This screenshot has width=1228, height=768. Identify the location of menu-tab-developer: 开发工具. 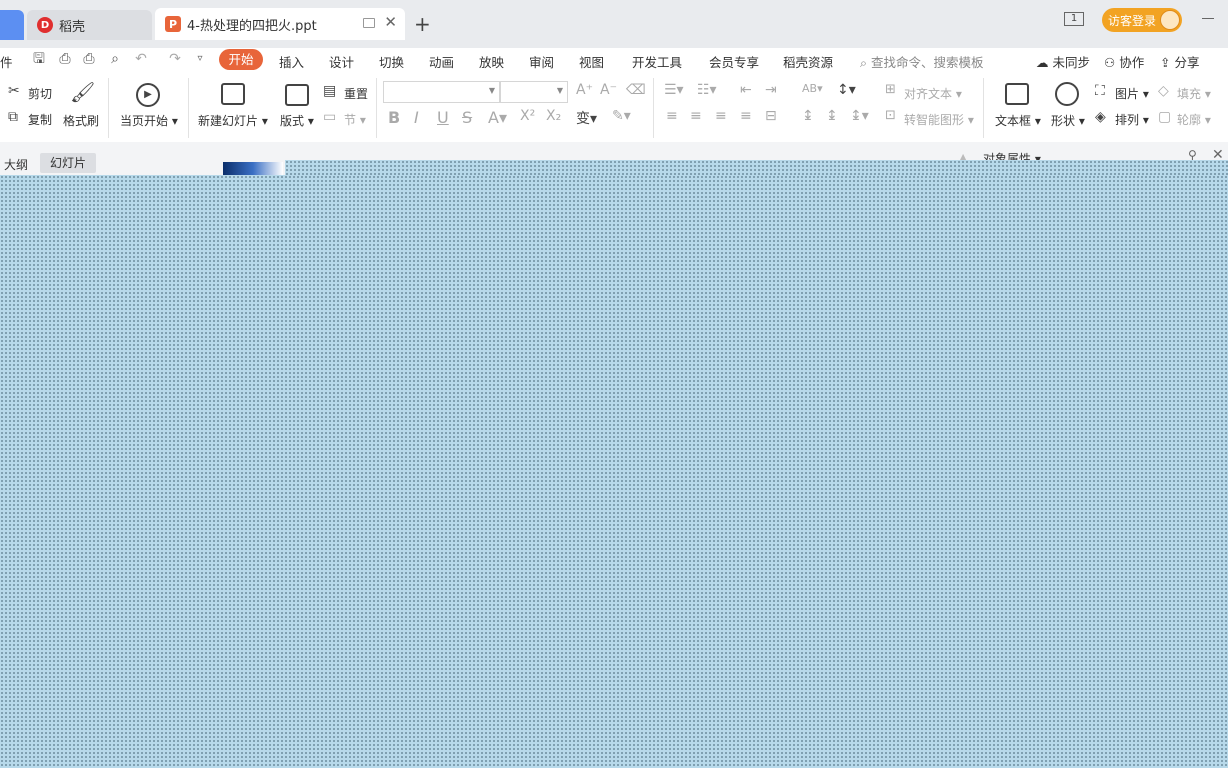
(657, 61).